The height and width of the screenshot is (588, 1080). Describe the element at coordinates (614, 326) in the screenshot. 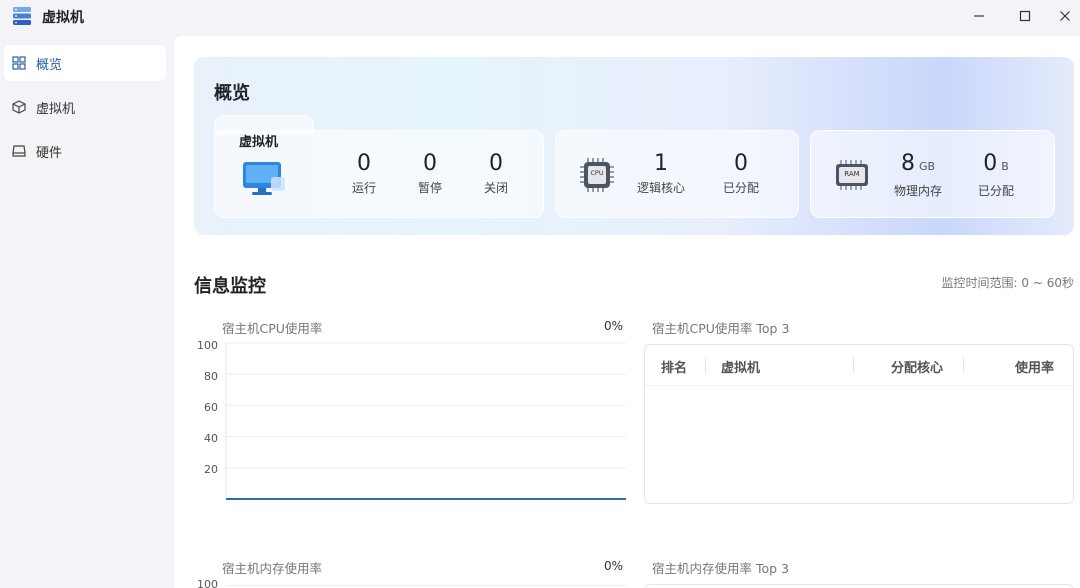

I see `cpu-chart-current: 0%` at that location.